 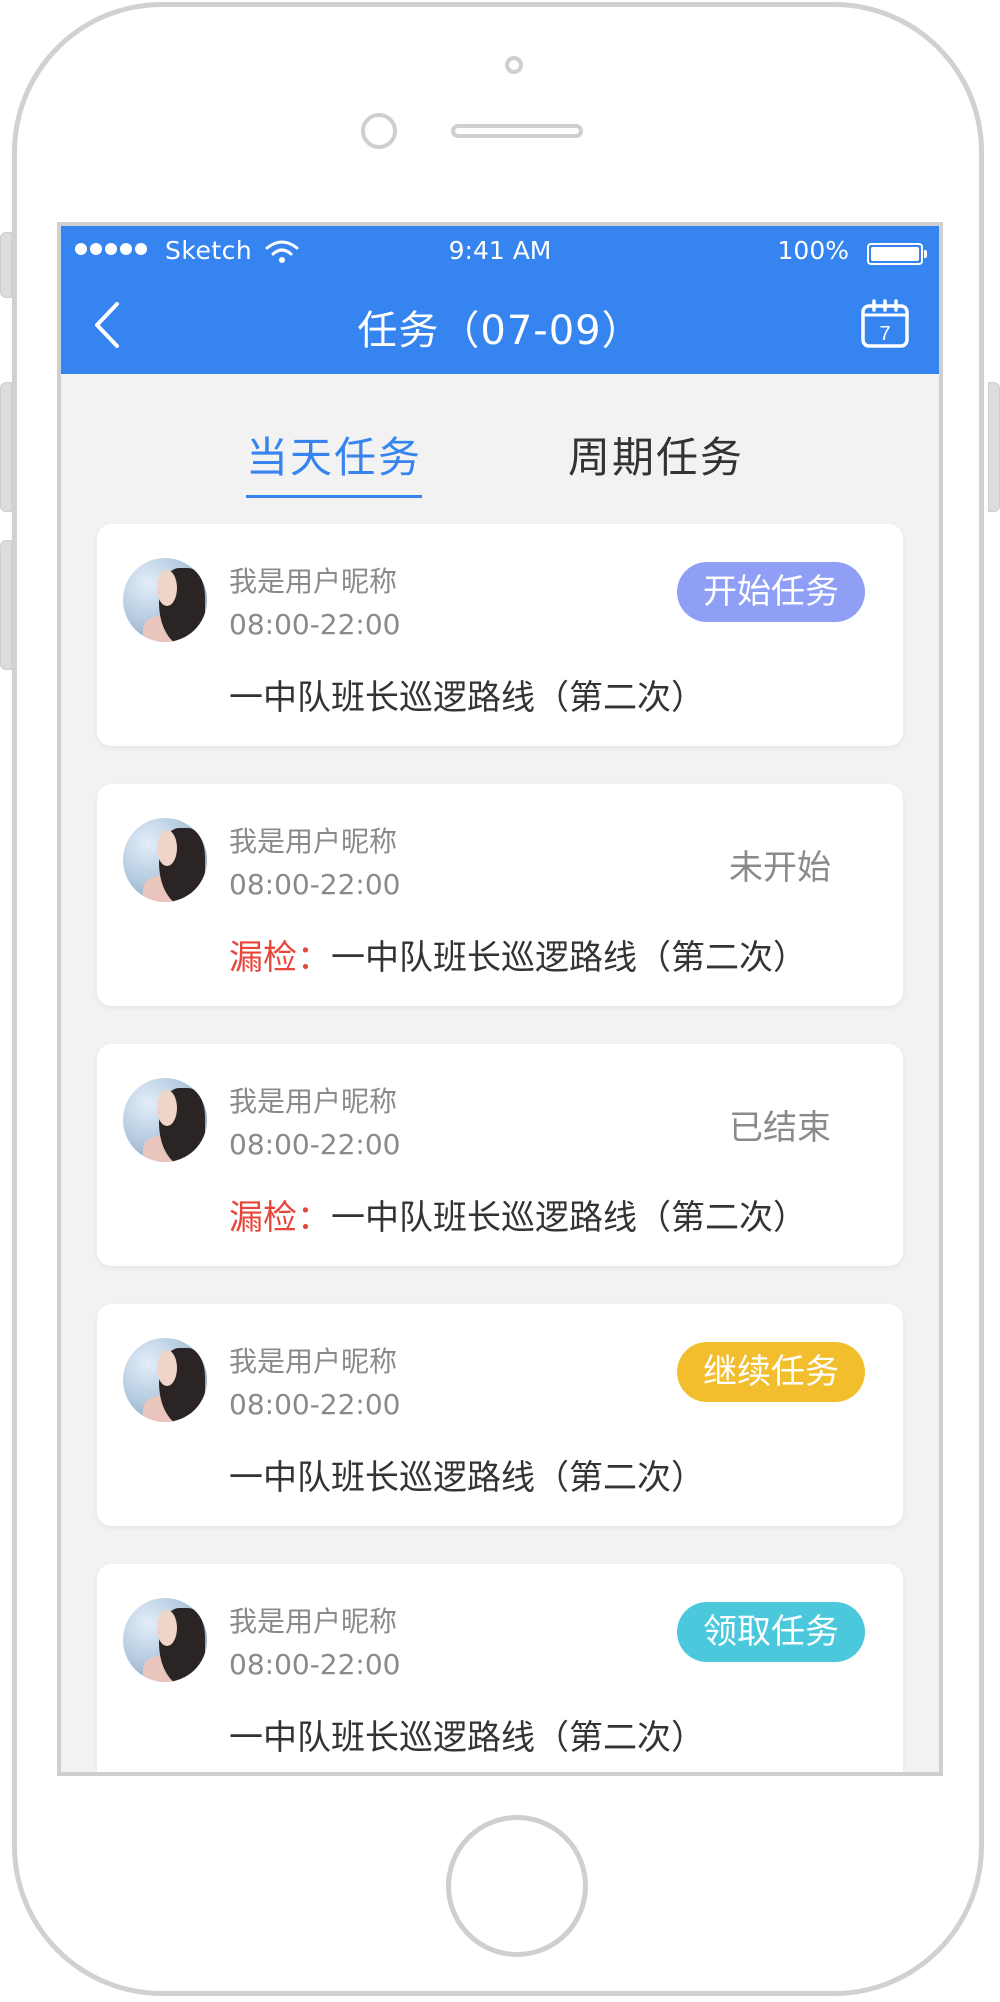 I want to click on task-action-button: 开始任务, so click(x=771, y=592).